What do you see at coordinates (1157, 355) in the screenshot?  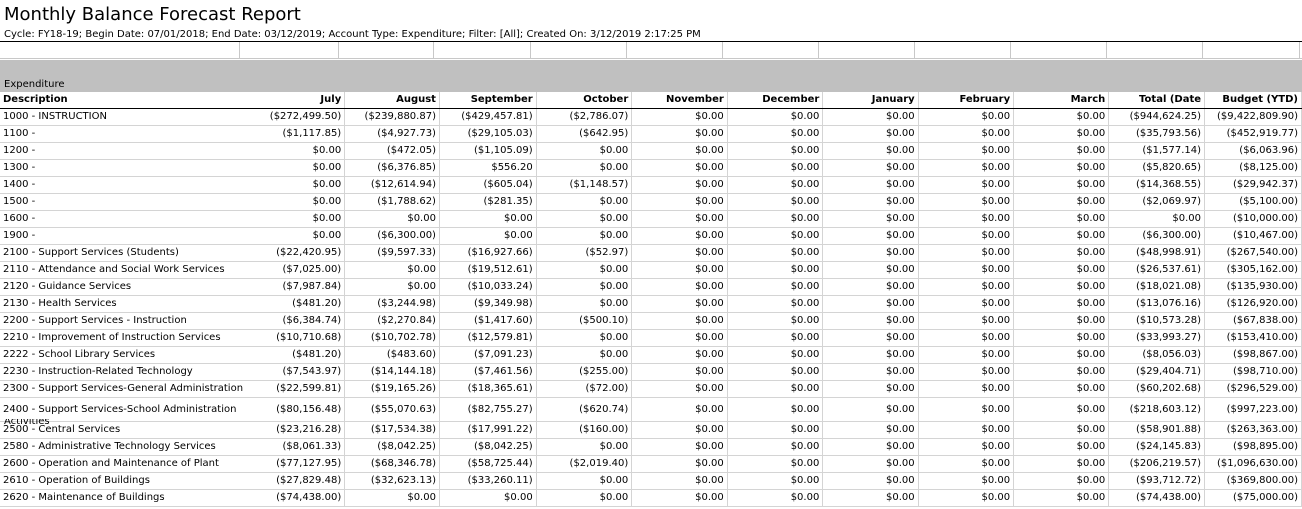 I see `amount-cell: ($8,056.03)` at bounding box center [1157, 355].